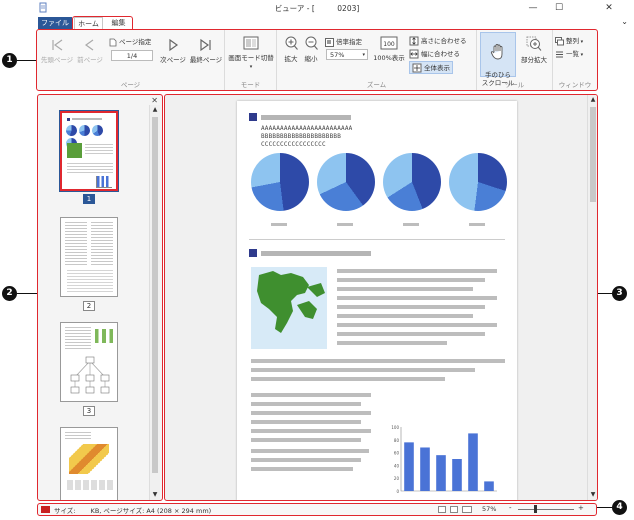  What do you see at coordinates (55, 23) in the screenshot?
I see `tab-file: ファイル` at bounding box center [55, 23].